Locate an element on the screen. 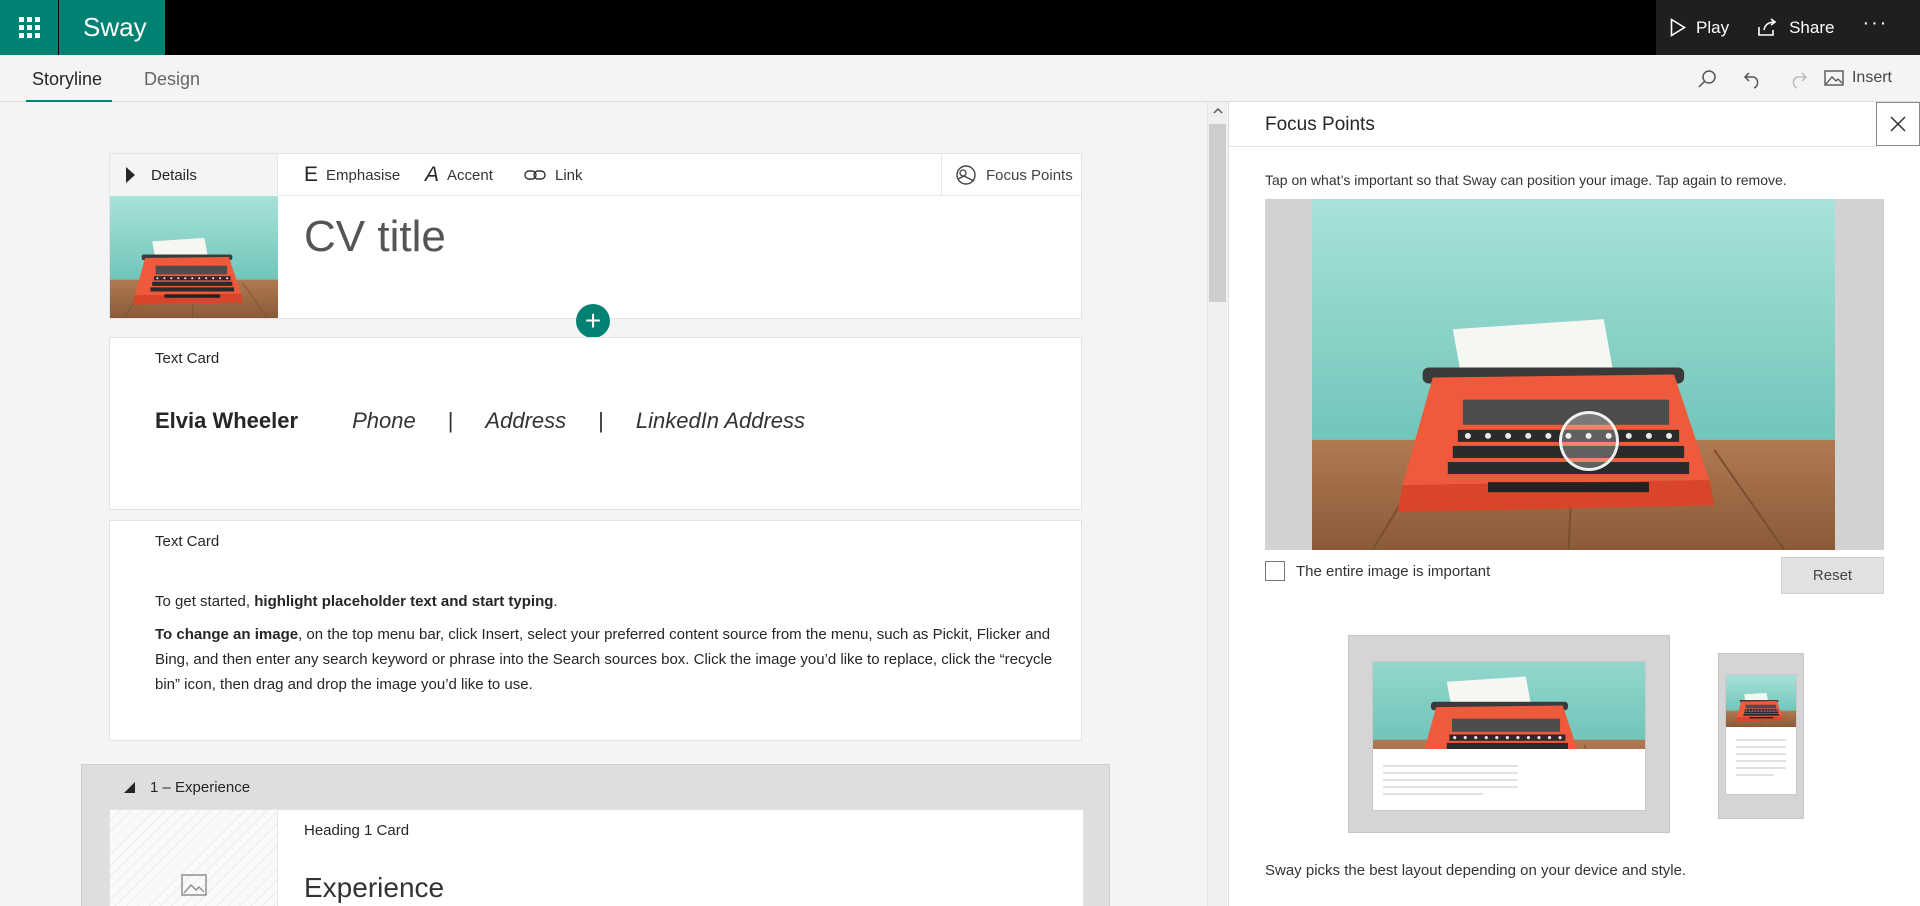  focus-image-frame is located at coordinates (1574, 374).